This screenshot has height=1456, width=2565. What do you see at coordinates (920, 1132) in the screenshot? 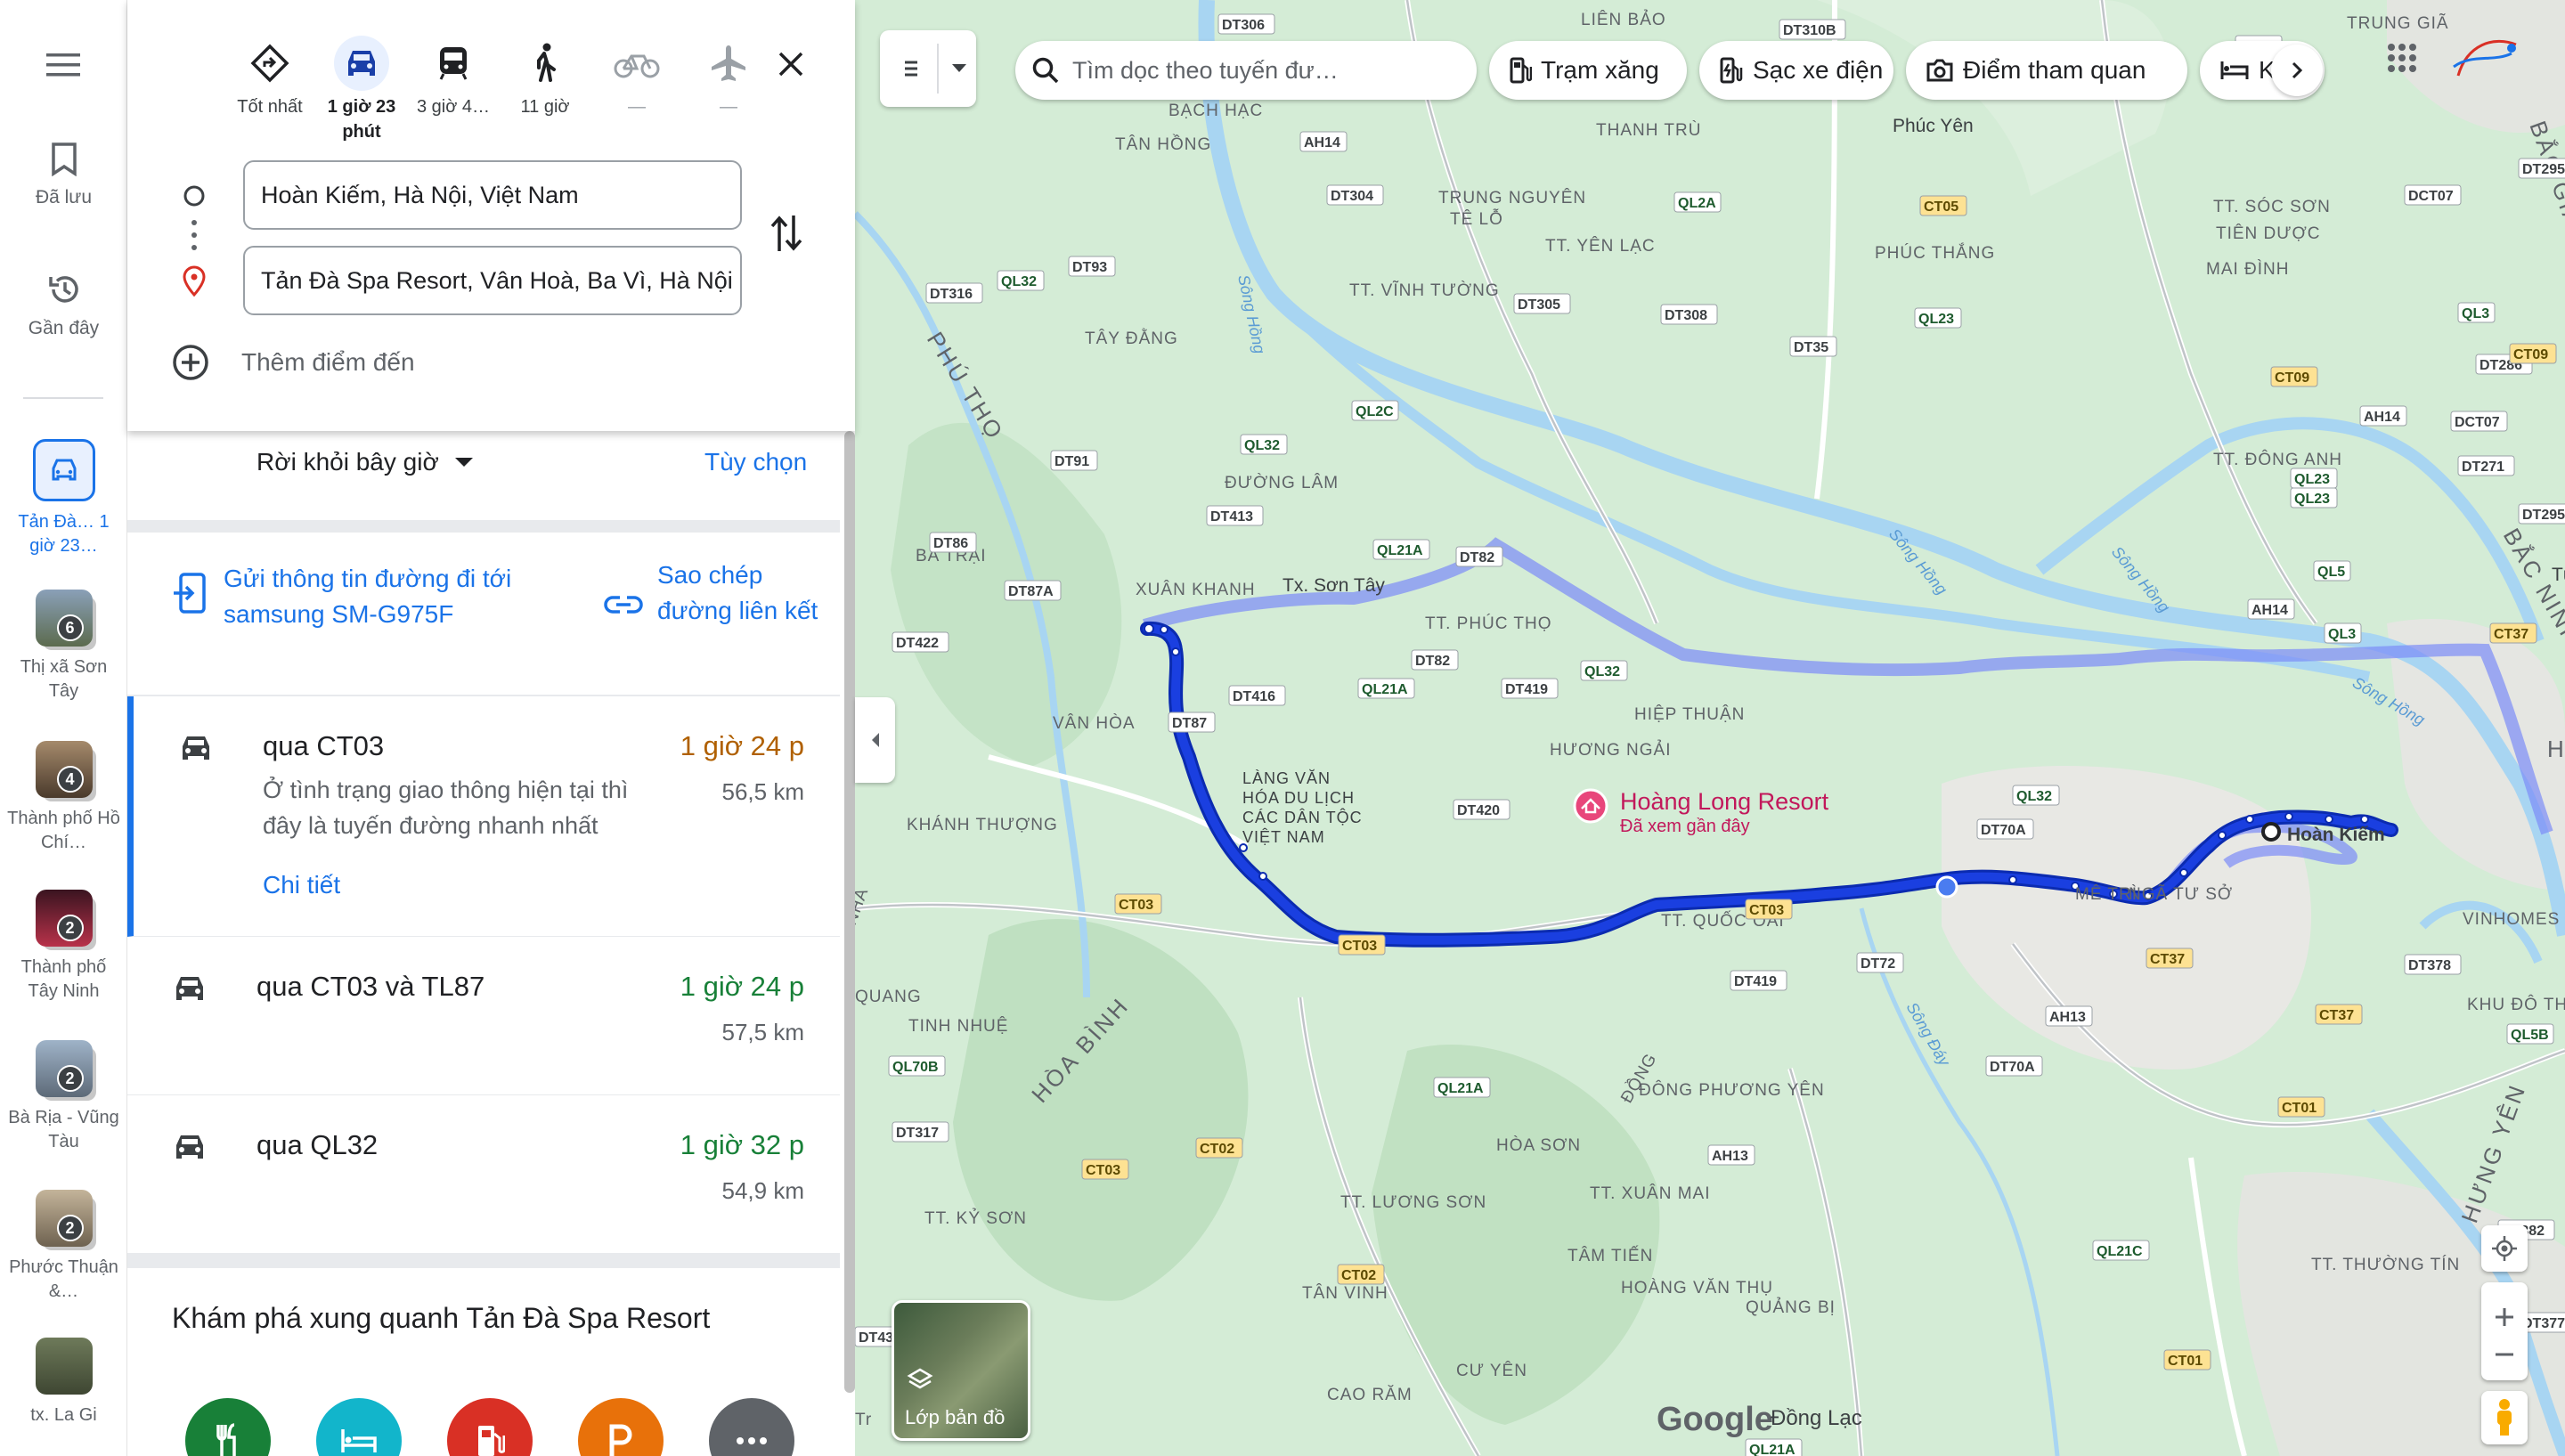
I see `road-shield: DT317` at bounding box center [920, 1132].